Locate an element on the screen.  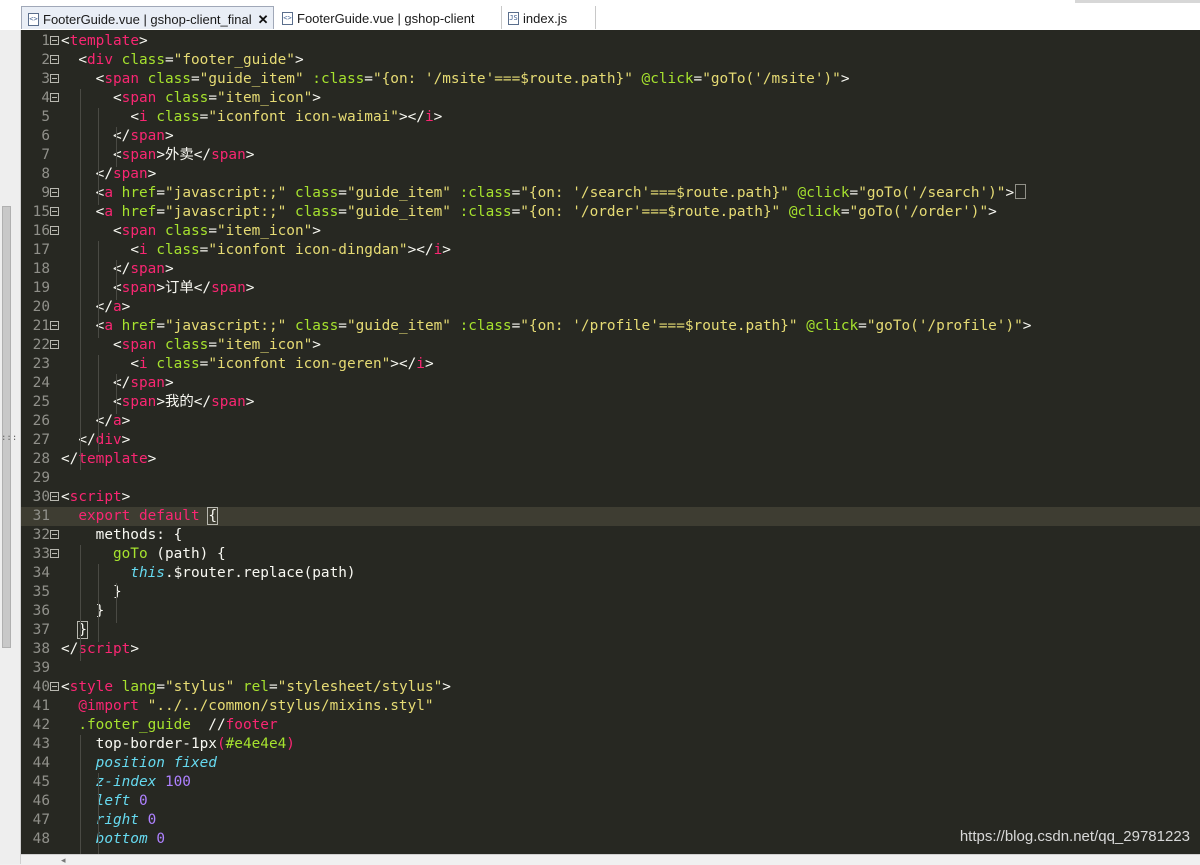
code-line: 5 <i class="iconfont icon-waimai"></i> is located at coordinates (610, 117).